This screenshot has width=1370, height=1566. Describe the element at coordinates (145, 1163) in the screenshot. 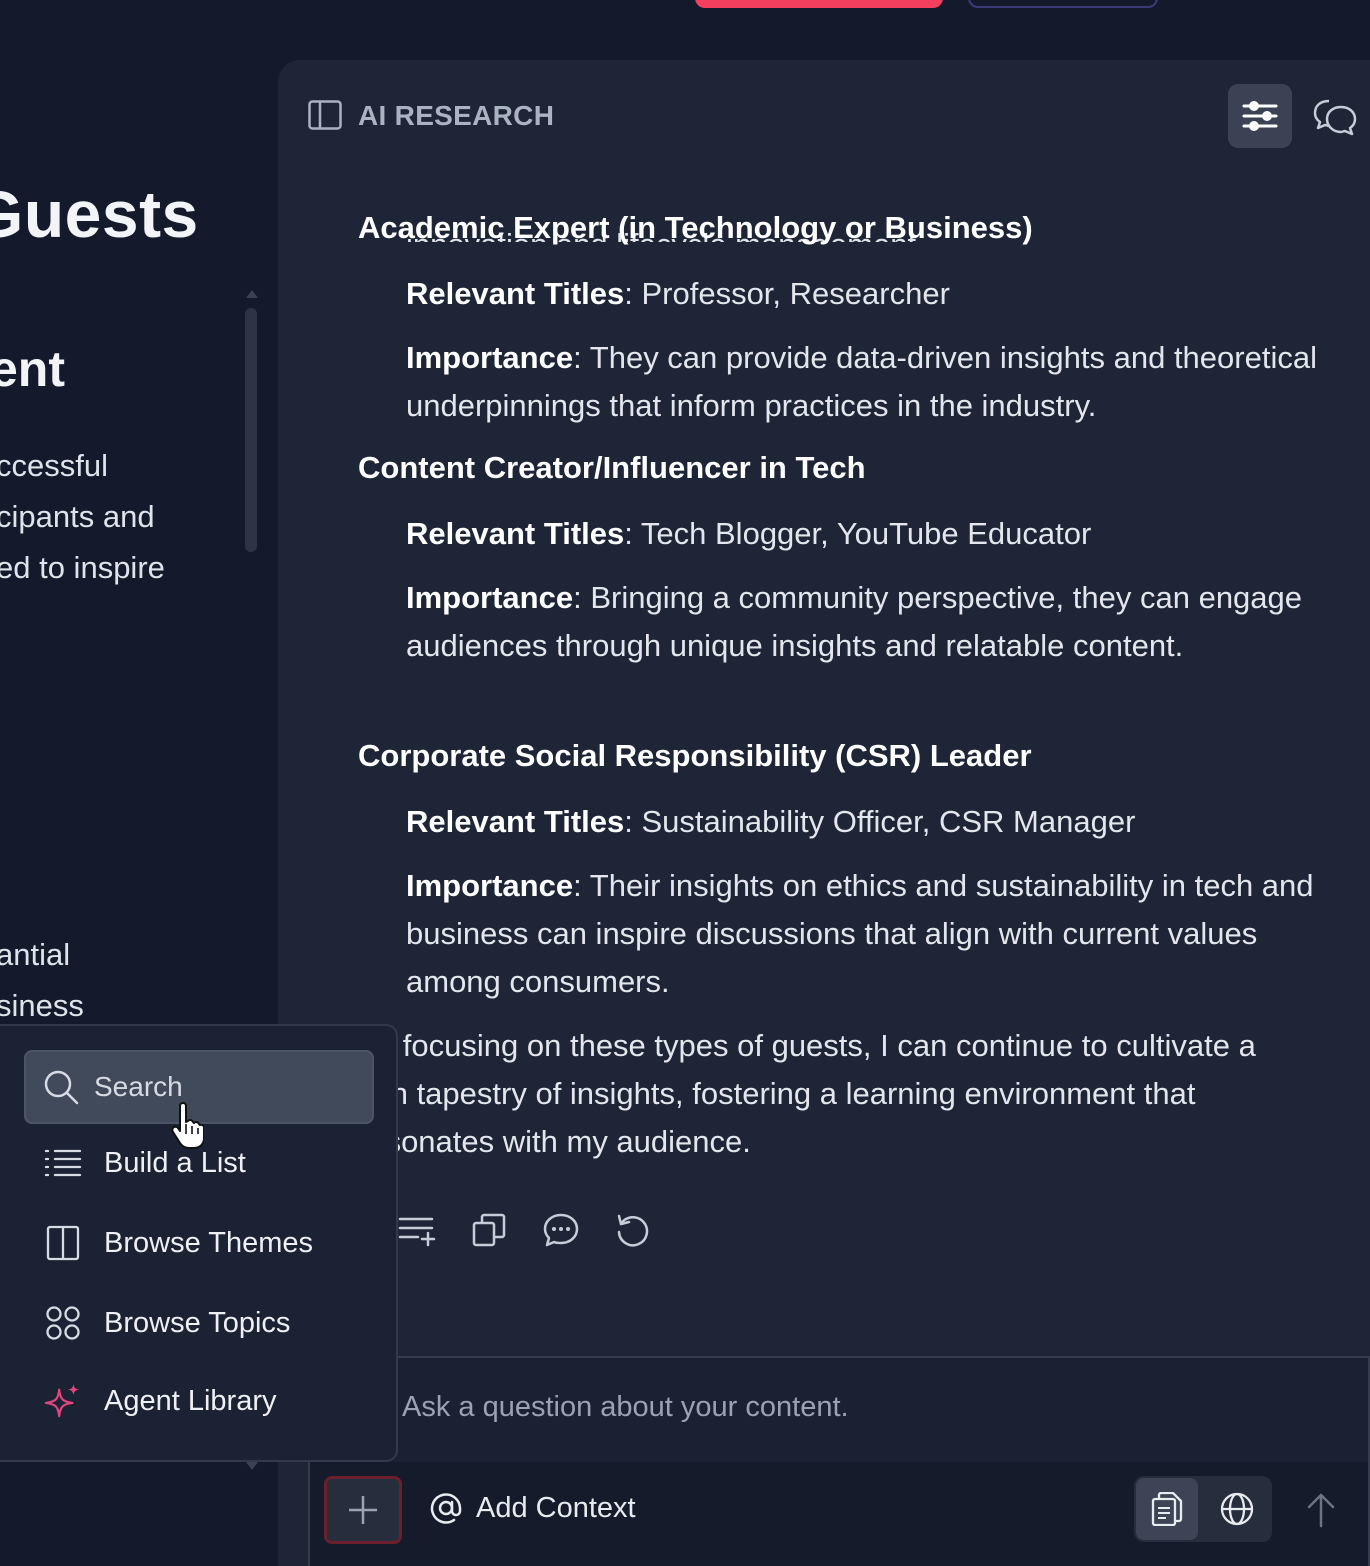

I see `menu-item-build-a-list: Build a List` at that location.